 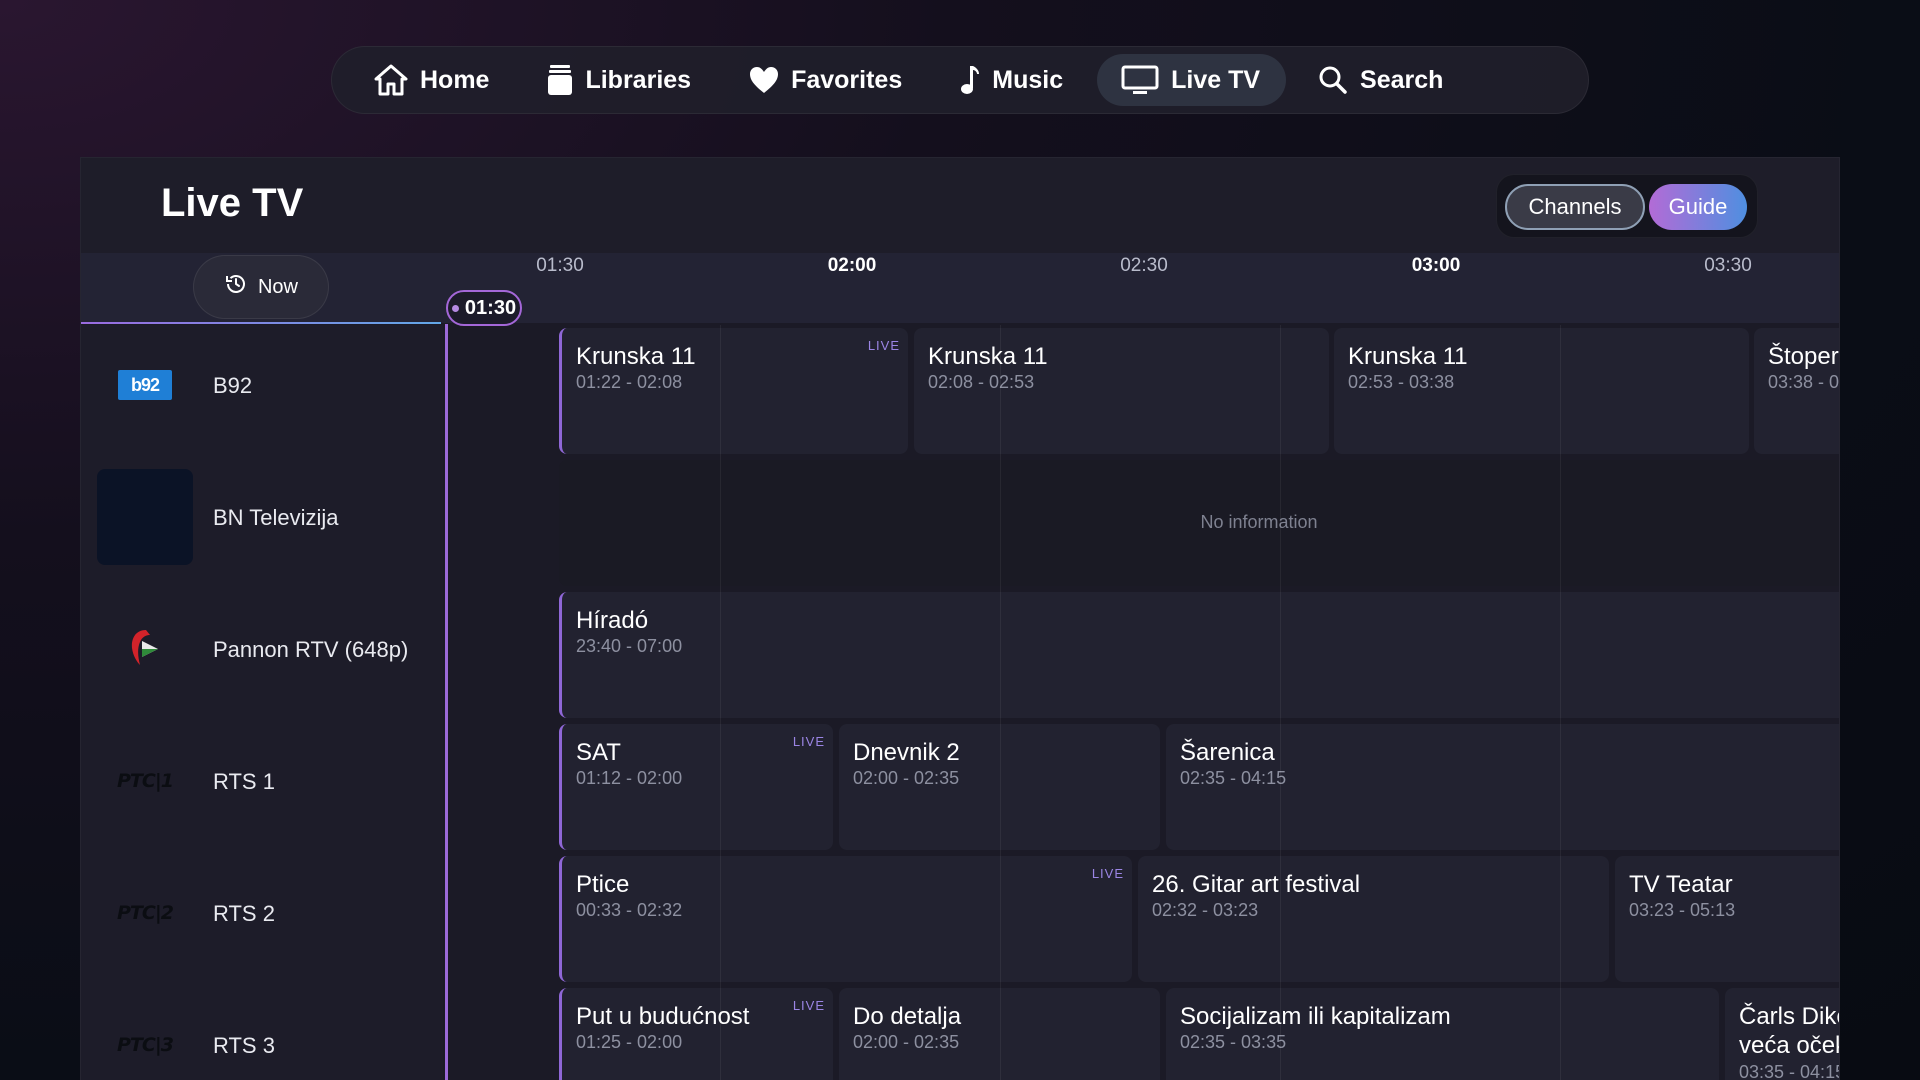 What do you see at coordinates (1728, 265) in the screenshot?
I see `time-label: 03:30` at bounding box center [1728, 265].